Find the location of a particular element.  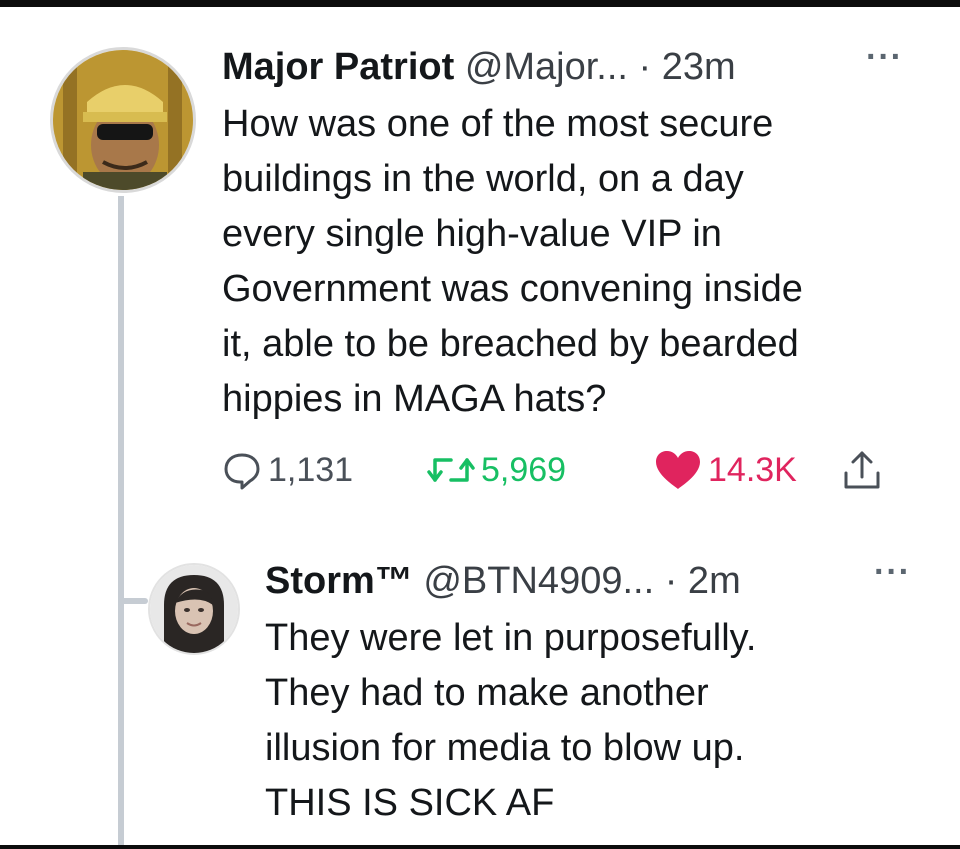

reply-header: Storm™ @BTN4909... · 2m is located at coordinates (503, 581).